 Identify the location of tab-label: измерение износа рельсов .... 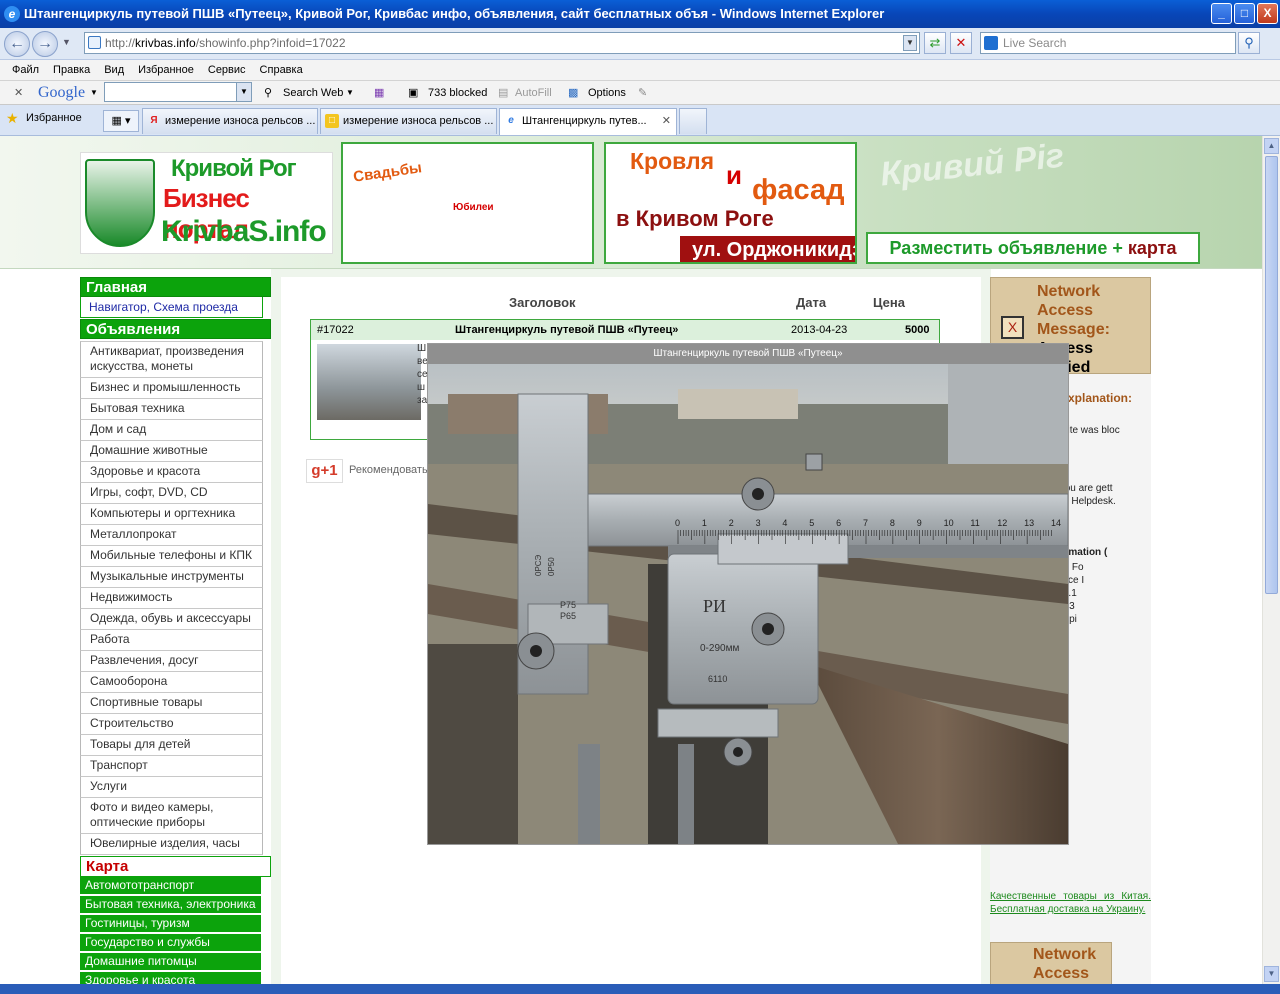
(240, 121).